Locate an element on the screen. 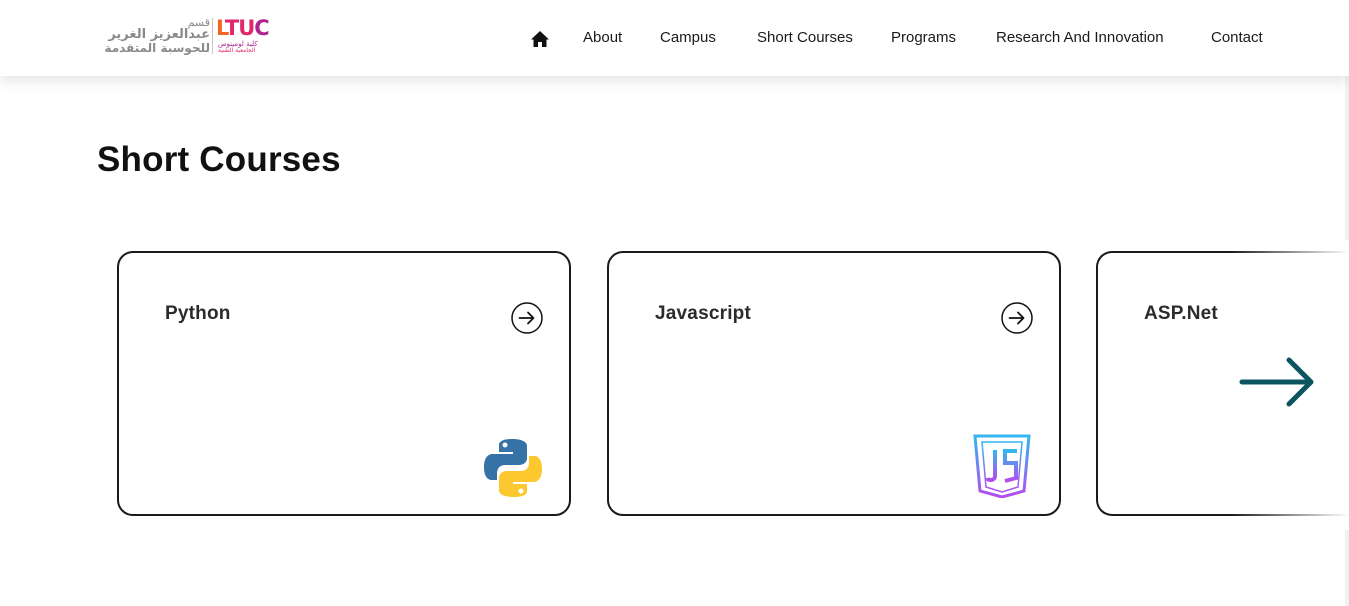 The width and height of the screenshot is (1349, 606). logo-brand-mark: LTUC is located at coordinates (243, 28).